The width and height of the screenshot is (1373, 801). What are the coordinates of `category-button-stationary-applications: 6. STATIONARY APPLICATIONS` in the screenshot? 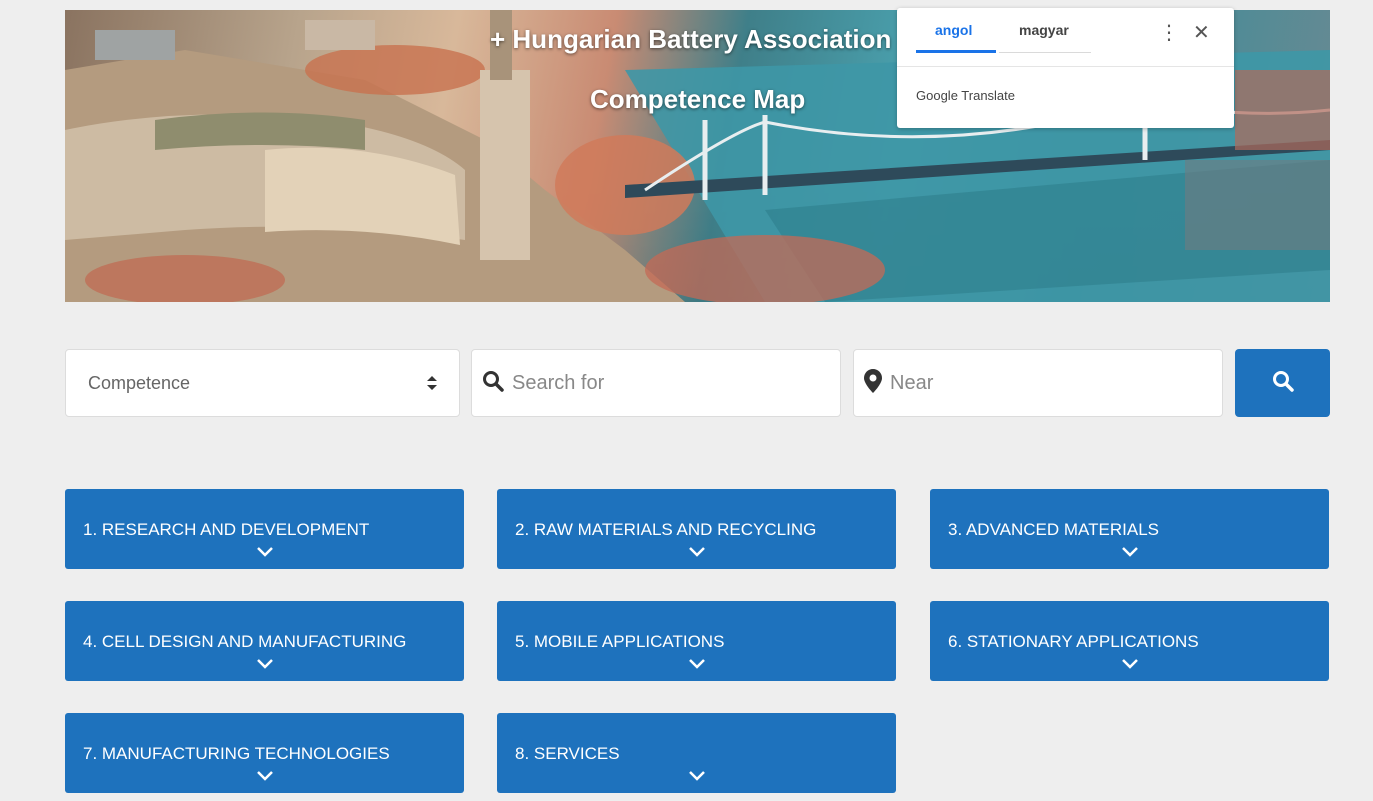 It's located at (1129, 641).